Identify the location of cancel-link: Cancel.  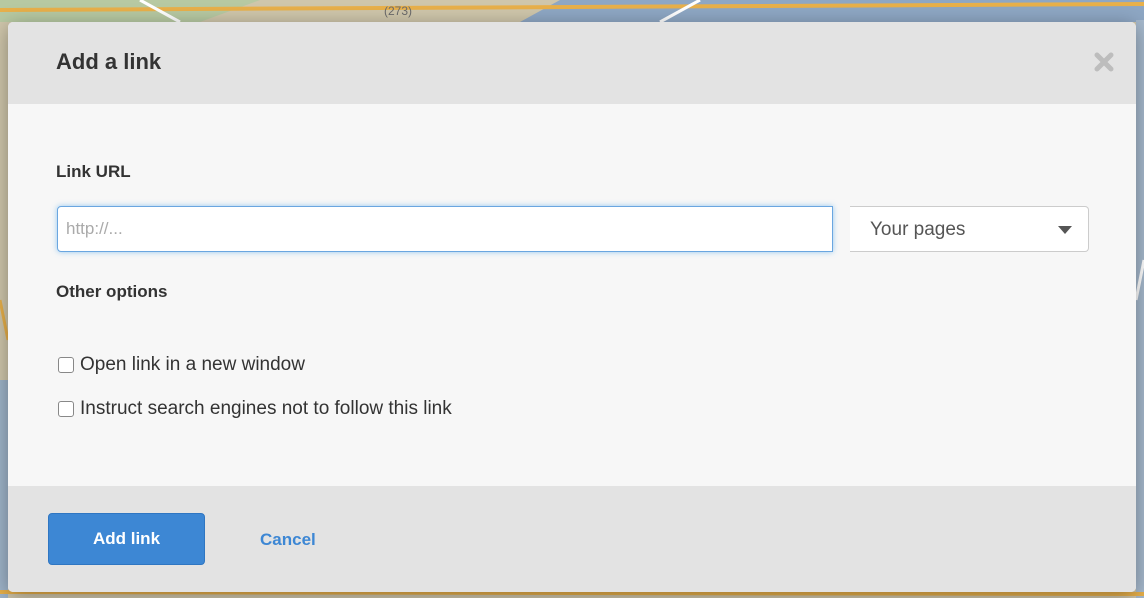
(288, 540).